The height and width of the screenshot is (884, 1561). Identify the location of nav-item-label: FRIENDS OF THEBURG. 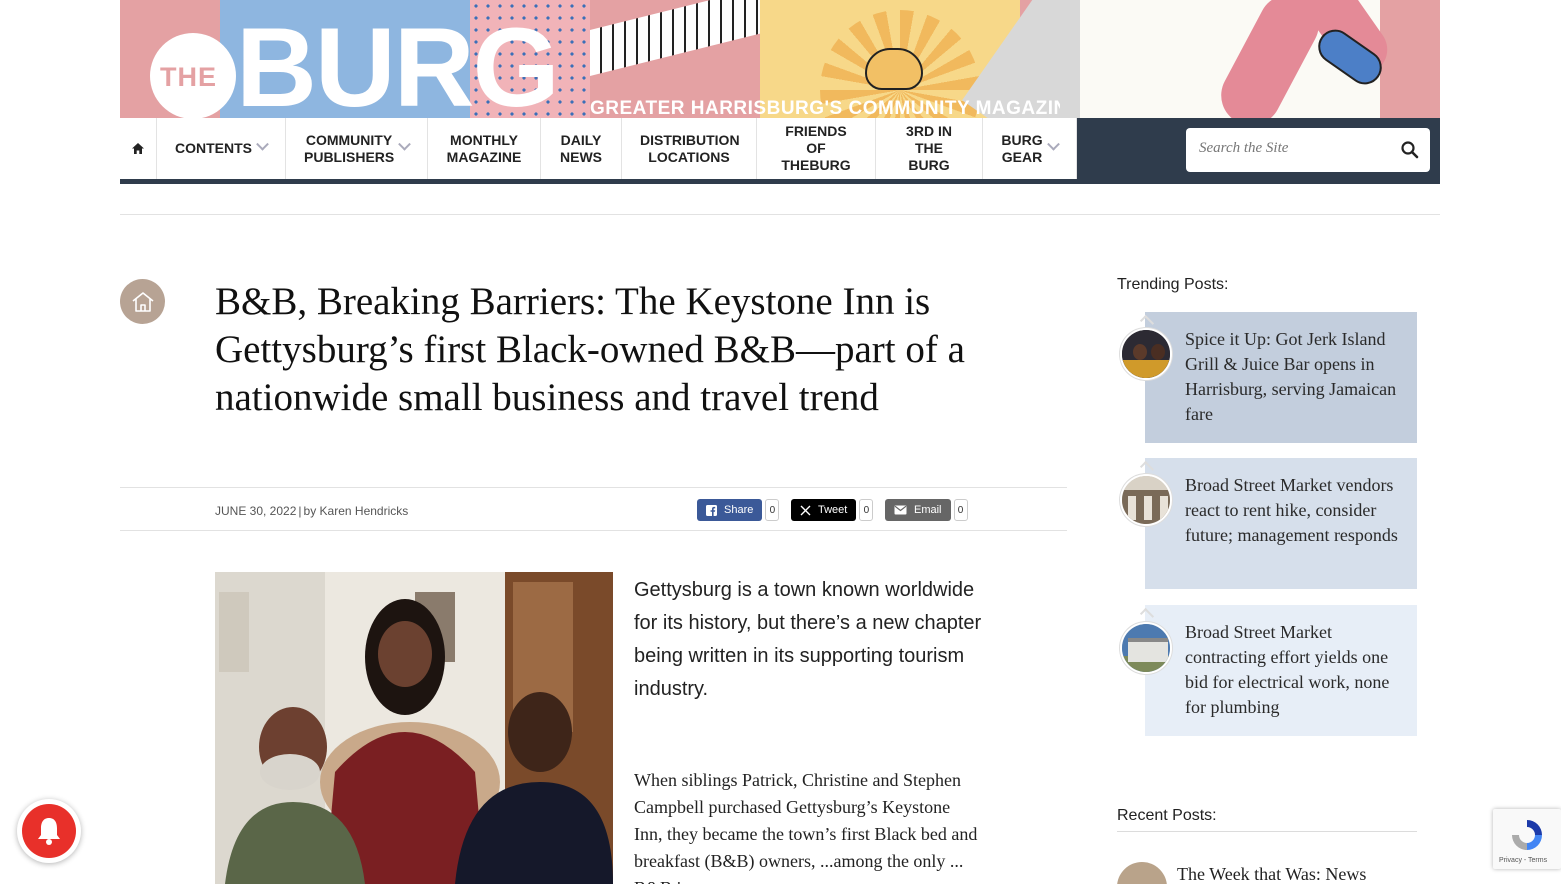
(816, 148).